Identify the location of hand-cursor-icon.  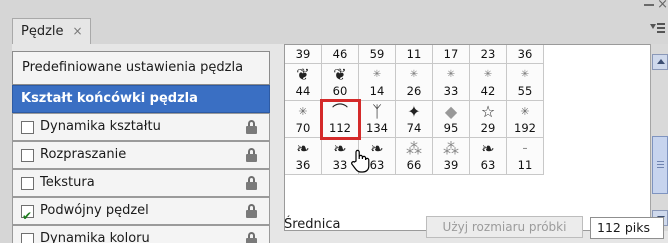
(360, 161).